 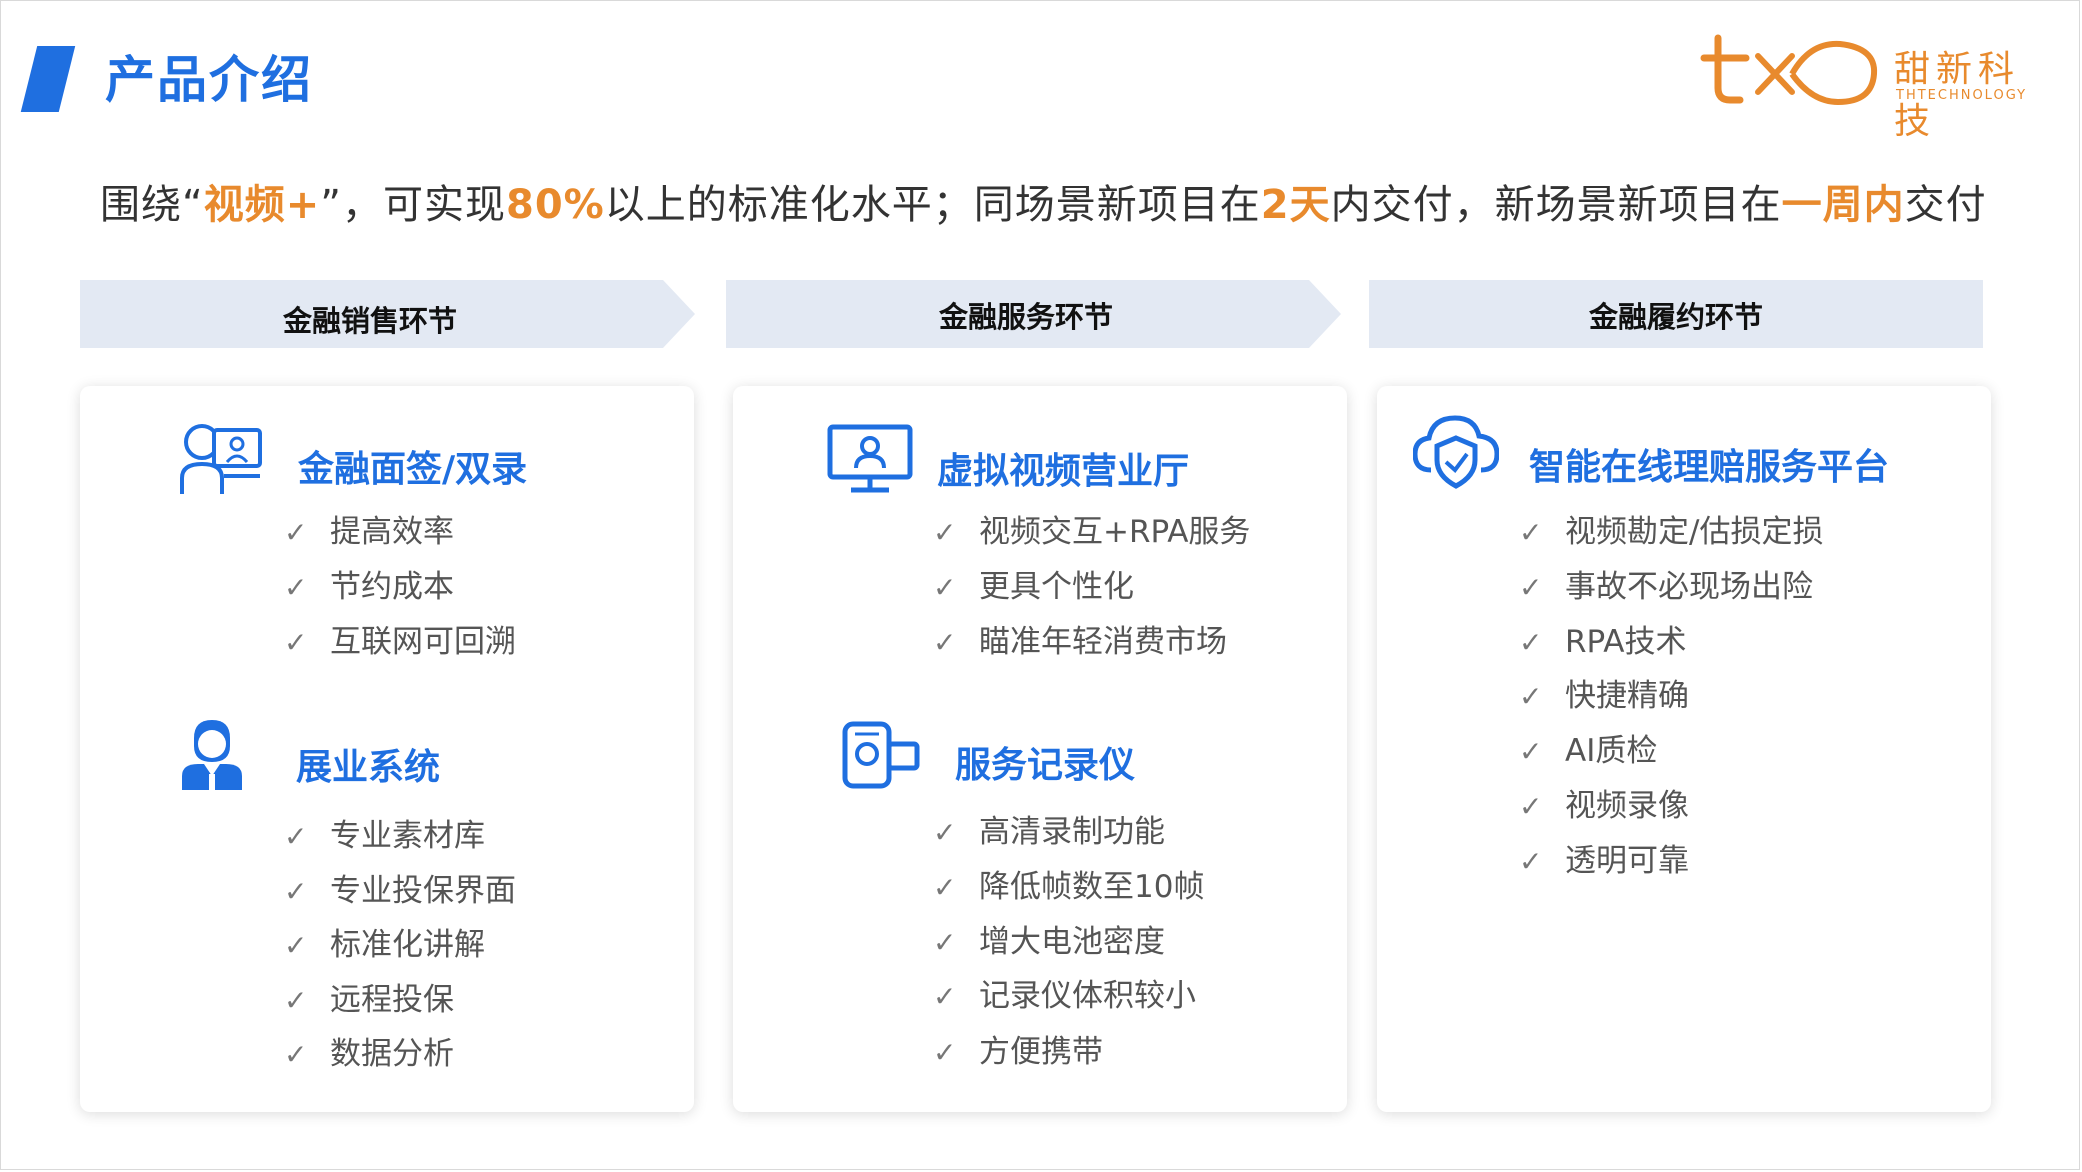 I want to click on video-camera-icon, so click(x=881, y=757).